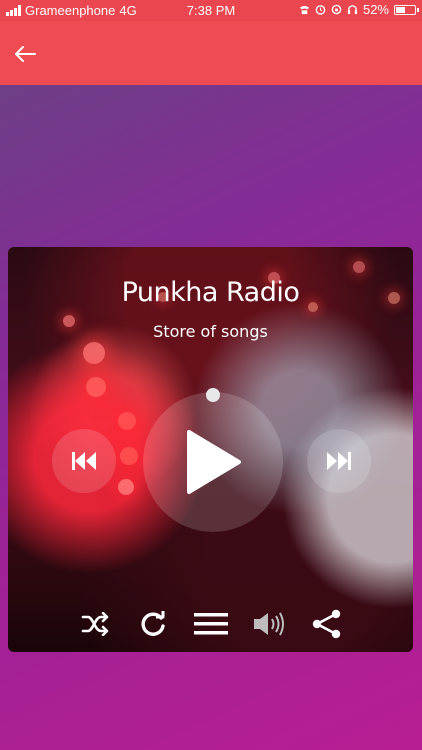 The width and height of the screenshot is (422, 750). What do you see at coordinates (210, 331) in the screenshot?
I see `station-subtitle: Store of songs` at bounding box center [210, 331].